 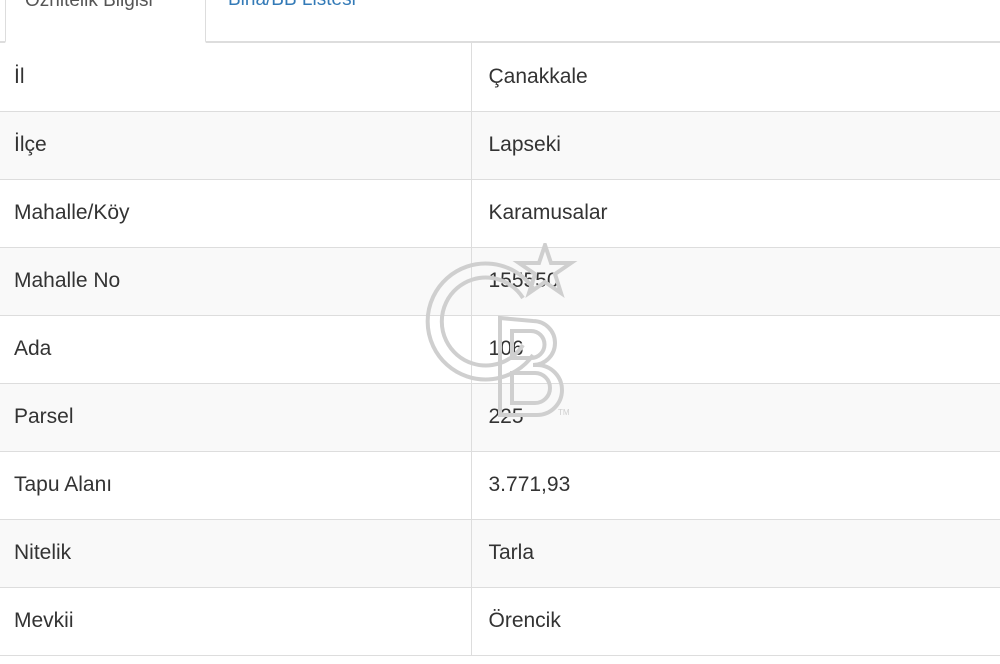 What do you see at coordinates (735, 553) in the screenshot?
I see `attribute-value: Tarla` at bounding box center [735, 553].